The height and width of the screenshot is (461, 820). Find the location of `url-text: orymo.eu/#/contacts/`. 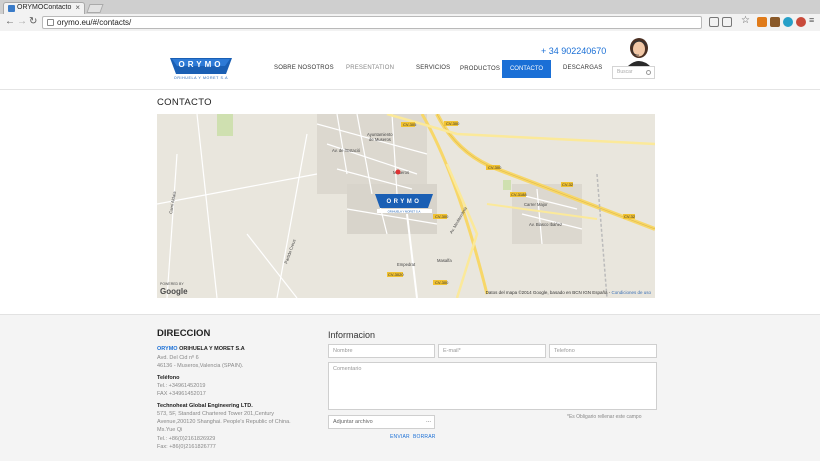

url-text: orymo.eu/#/contacts/ is located at coordinates (94, 22).